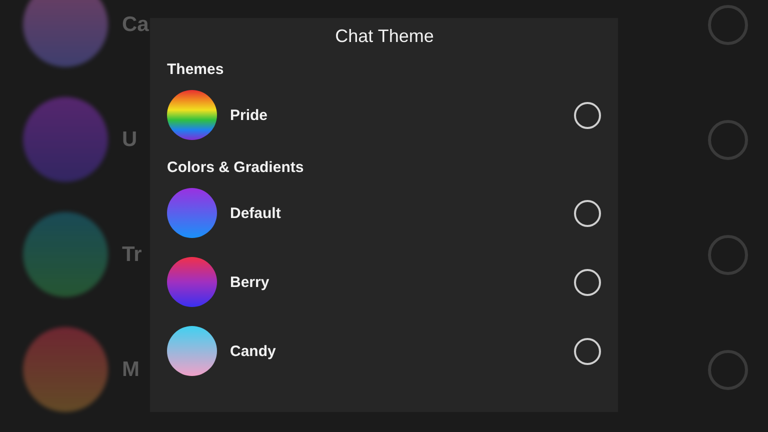 This screenshot has height=432, width=768. What do you see at coordinates (236, 167) in the screenshot?
I see `section-heading: Colors & Gradients` at bounding box center [236, 167].